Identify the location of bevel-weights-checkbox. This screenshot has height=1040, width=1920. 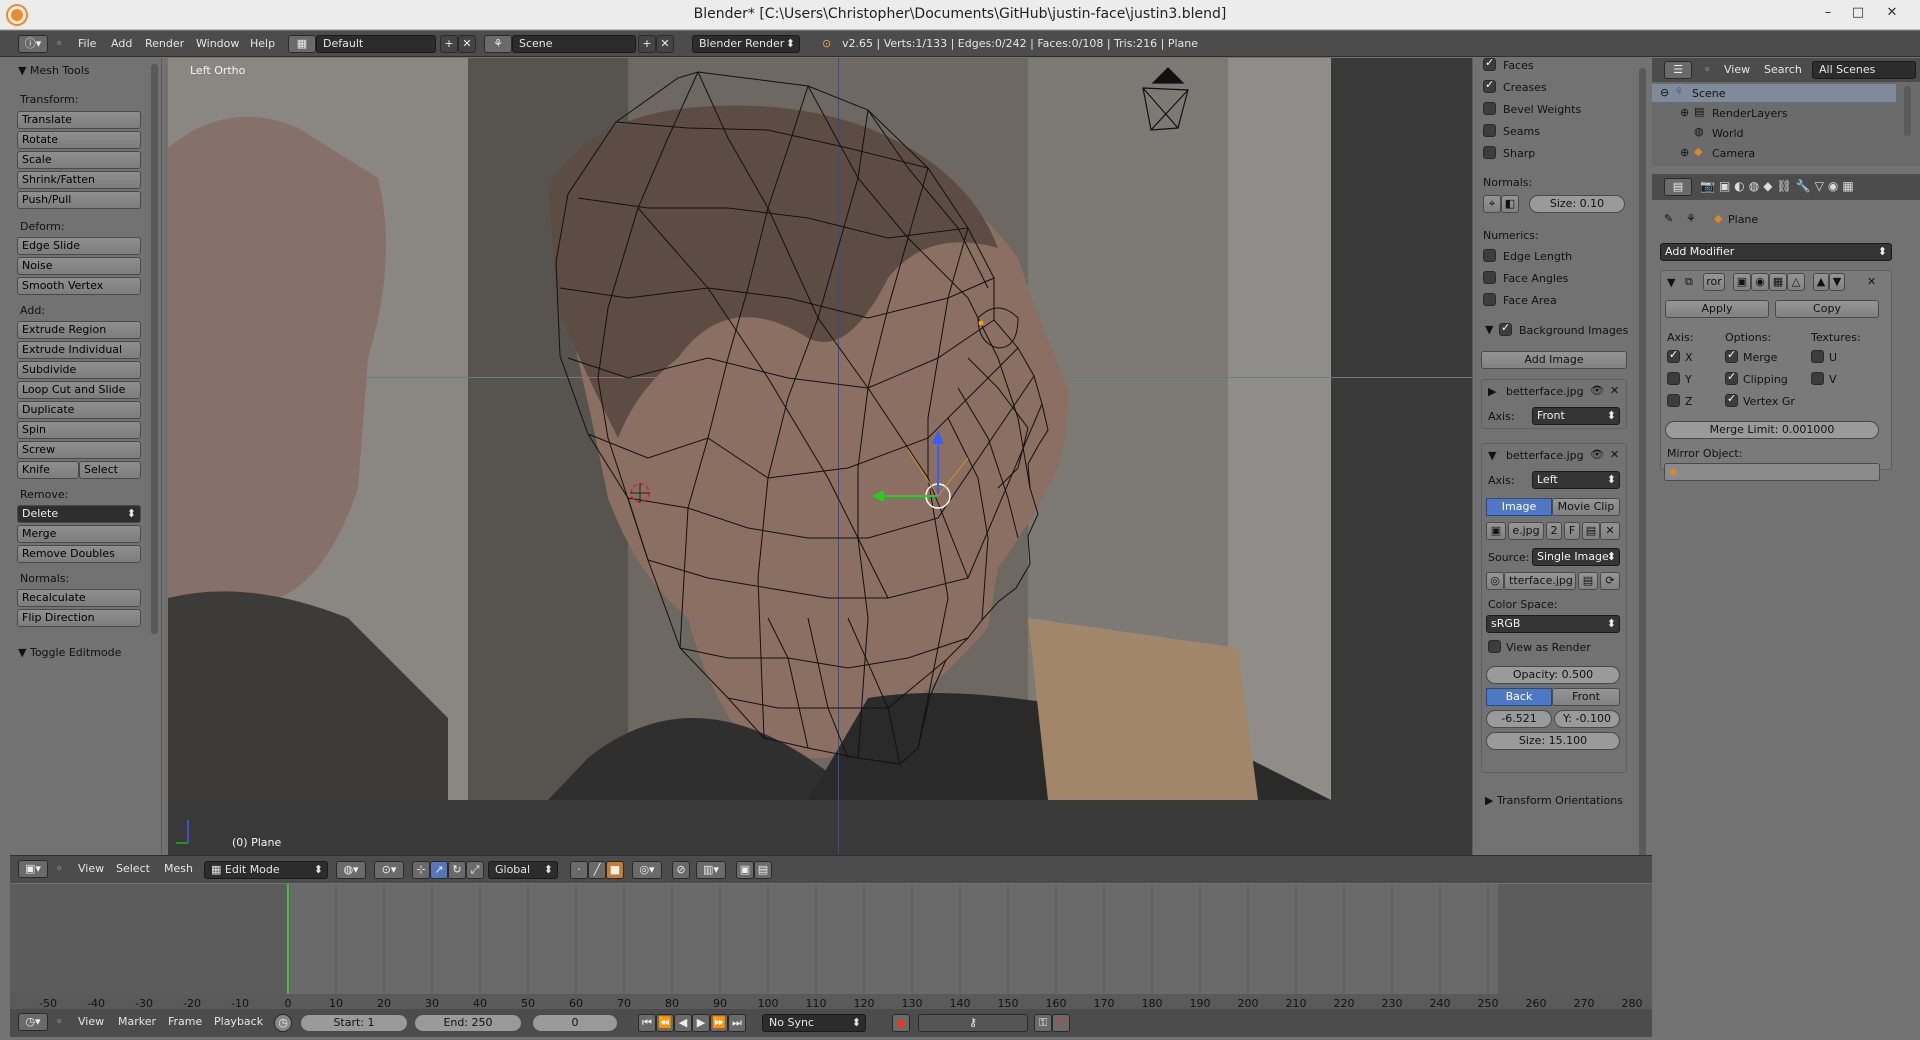
(1489, 108).